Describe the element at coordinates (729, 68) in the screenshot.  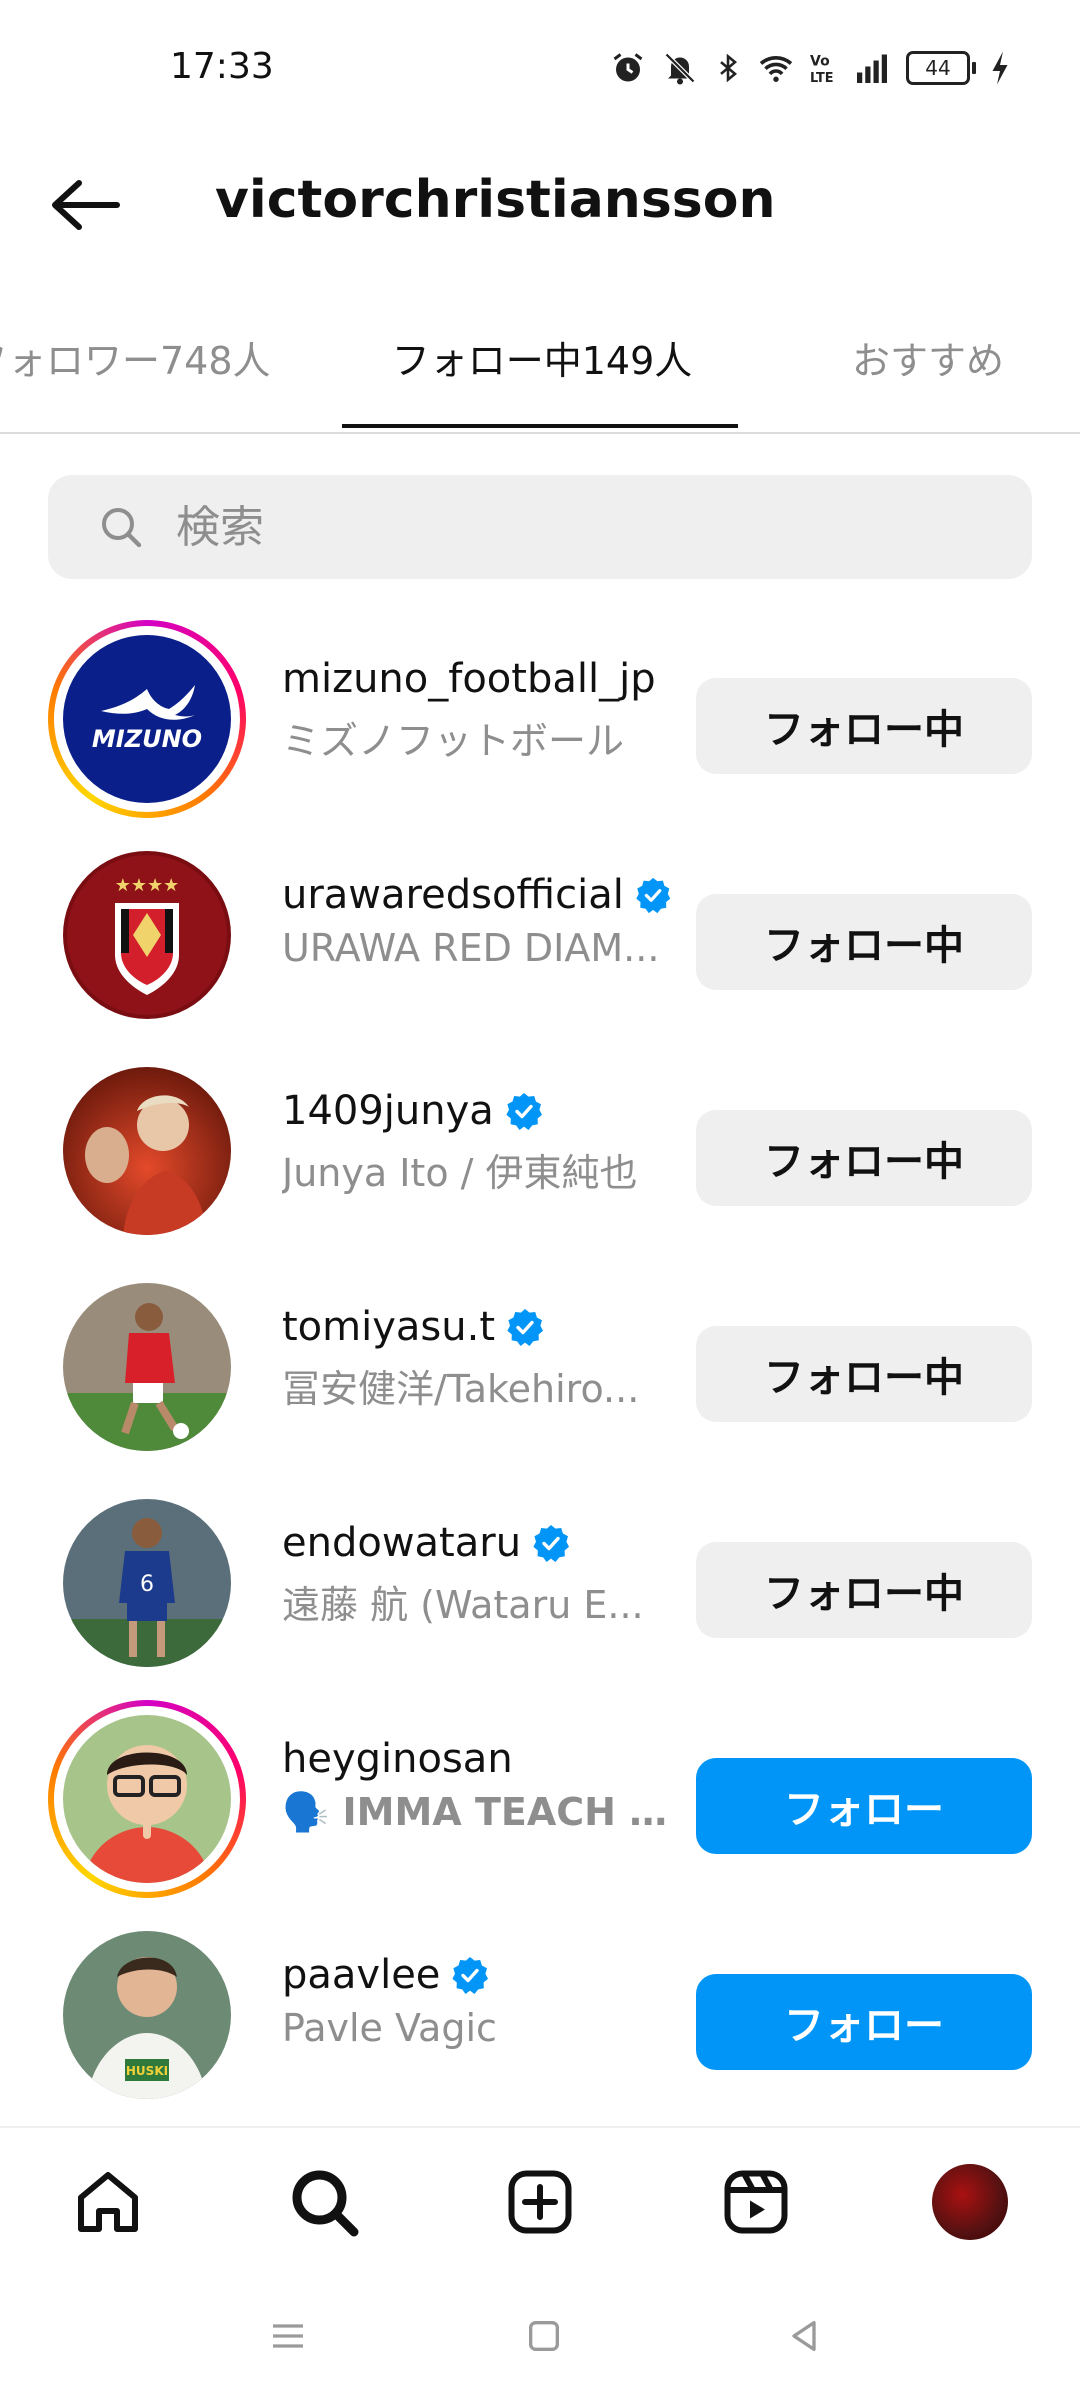
I see `bluetooth-icon` at that location.